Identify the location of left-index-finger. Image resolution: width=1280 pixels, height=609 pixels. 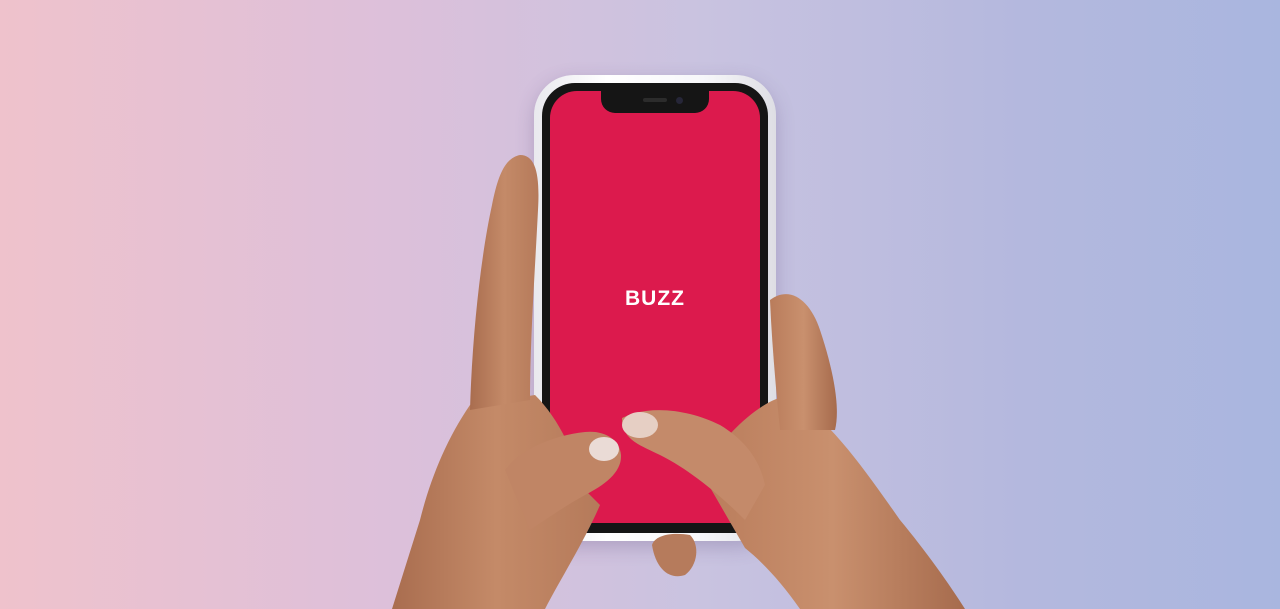
(504, 282).